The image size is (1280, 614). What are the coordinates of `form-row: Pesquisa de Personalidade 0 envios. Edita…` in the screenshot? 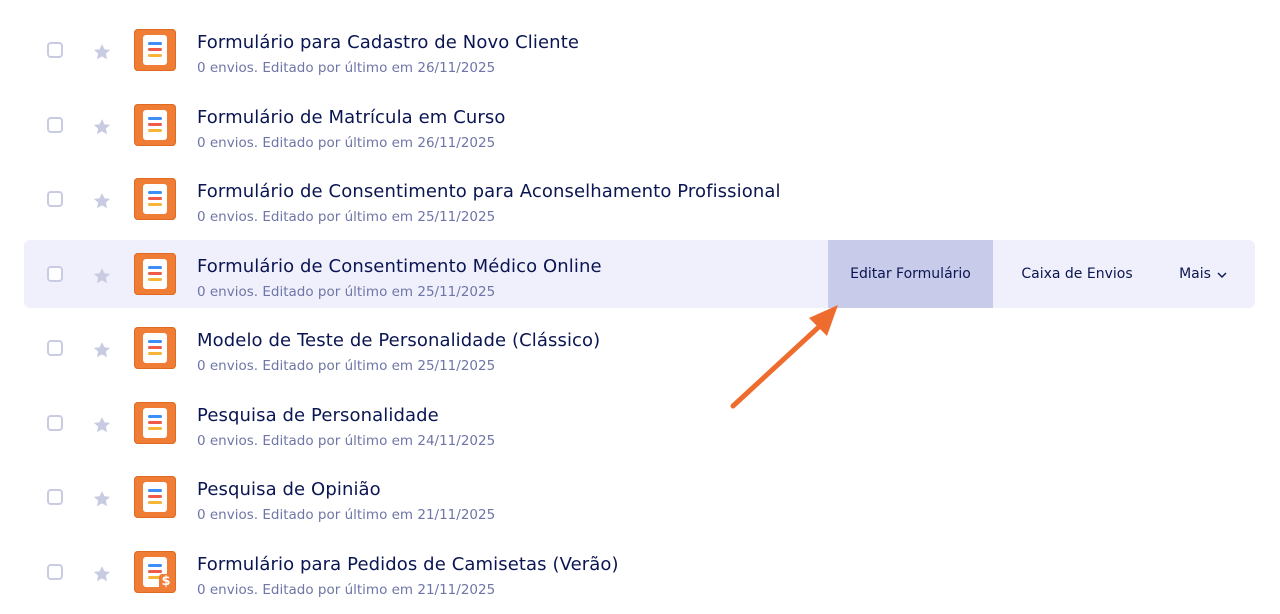 It's located at (639, 423).